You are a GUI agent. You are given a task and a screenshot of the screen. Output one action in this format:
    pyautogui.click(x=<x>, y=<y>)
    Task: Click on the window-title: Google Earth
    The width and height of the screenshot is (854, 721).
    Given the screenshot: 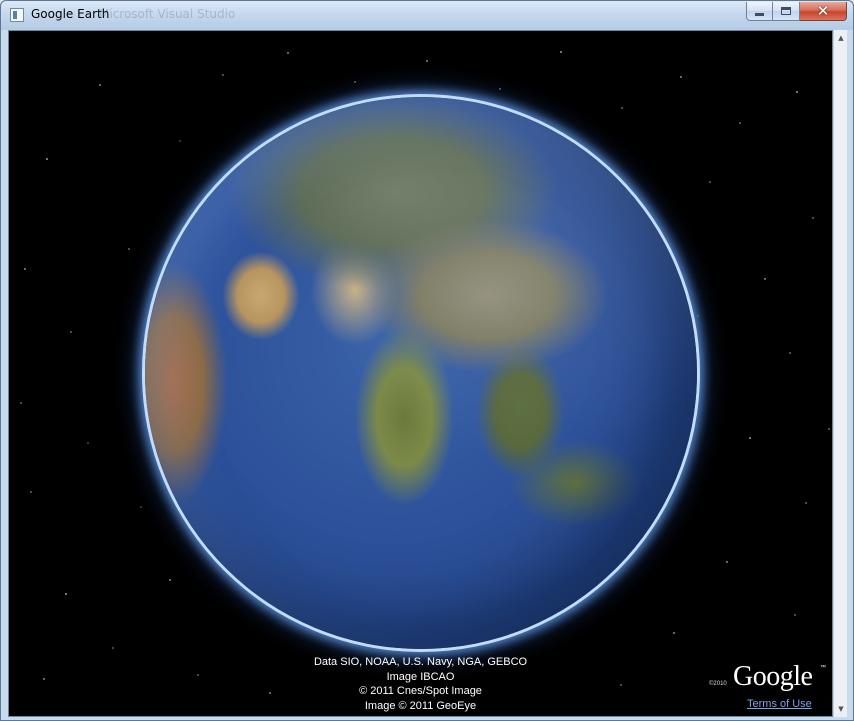 What is the action you would take?
    pyautogui.click(x=70, y=14)
    